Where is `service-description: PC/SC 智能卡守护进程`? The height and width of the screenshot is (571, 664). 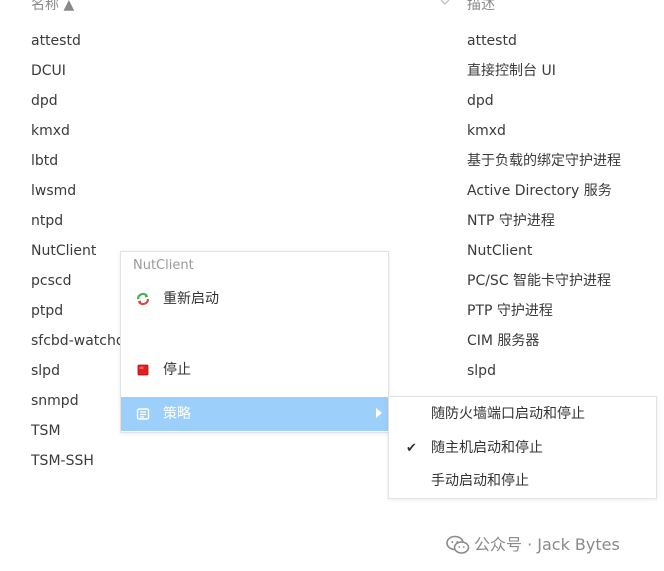 service-description: PC/SC 智能卡守护进程 is located at coordinates (539, 281).